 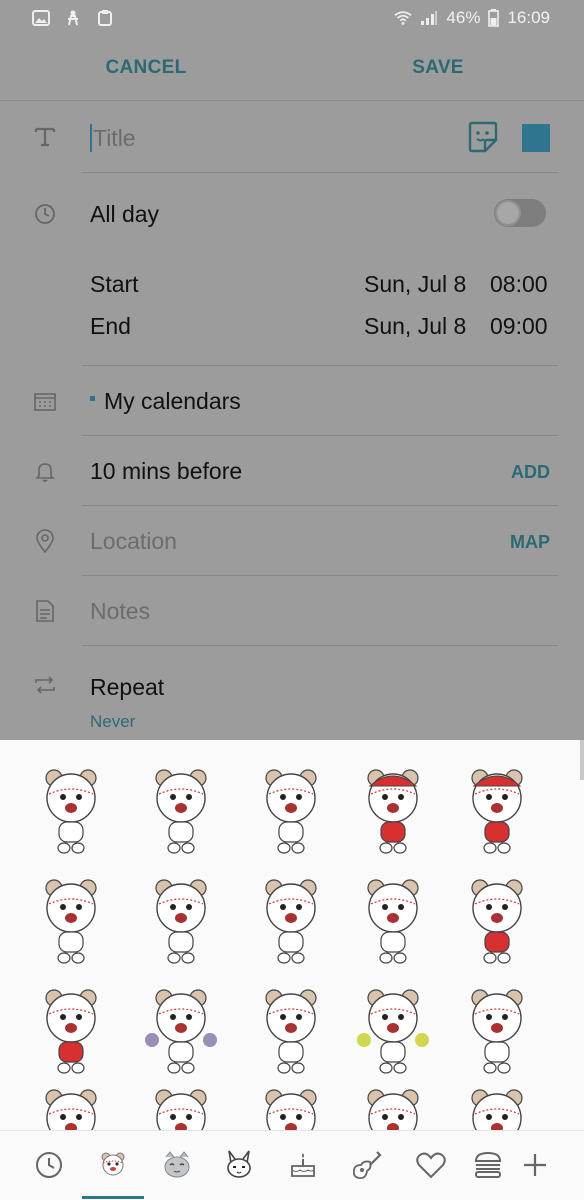 I want to click on status-bar: 46% 16:09, so click(x=292, y=18).